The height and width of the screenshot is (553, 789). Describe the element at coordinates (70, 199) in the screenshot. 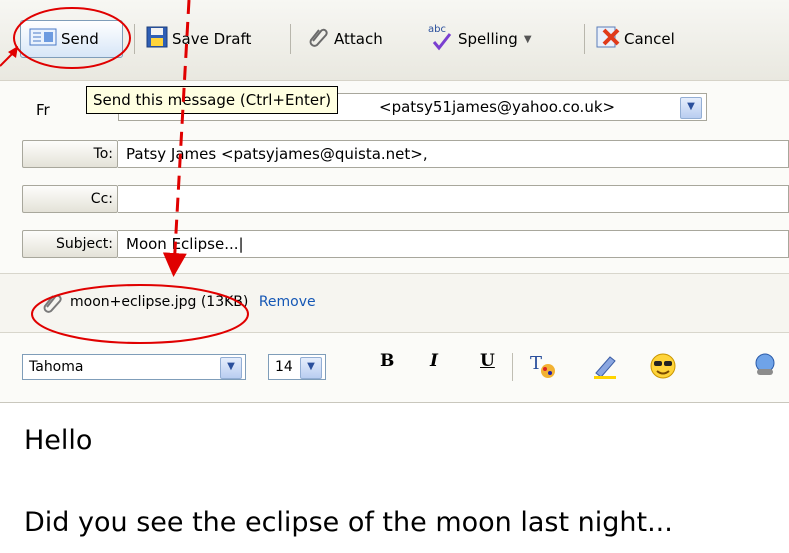

I see `cc-button: Cc:` at that location.